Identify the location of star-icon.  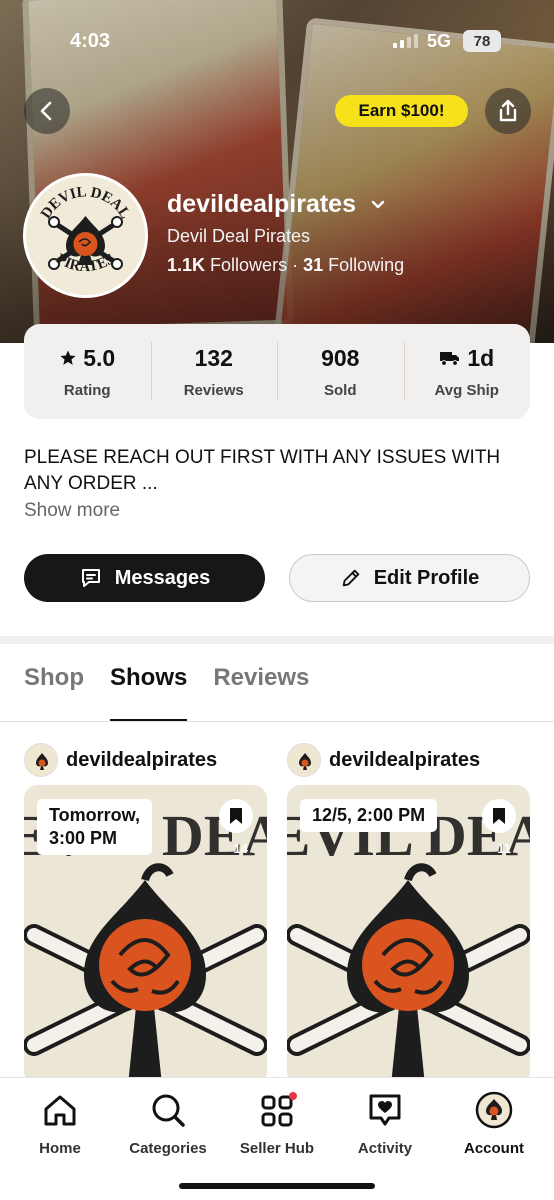
(68, 357).